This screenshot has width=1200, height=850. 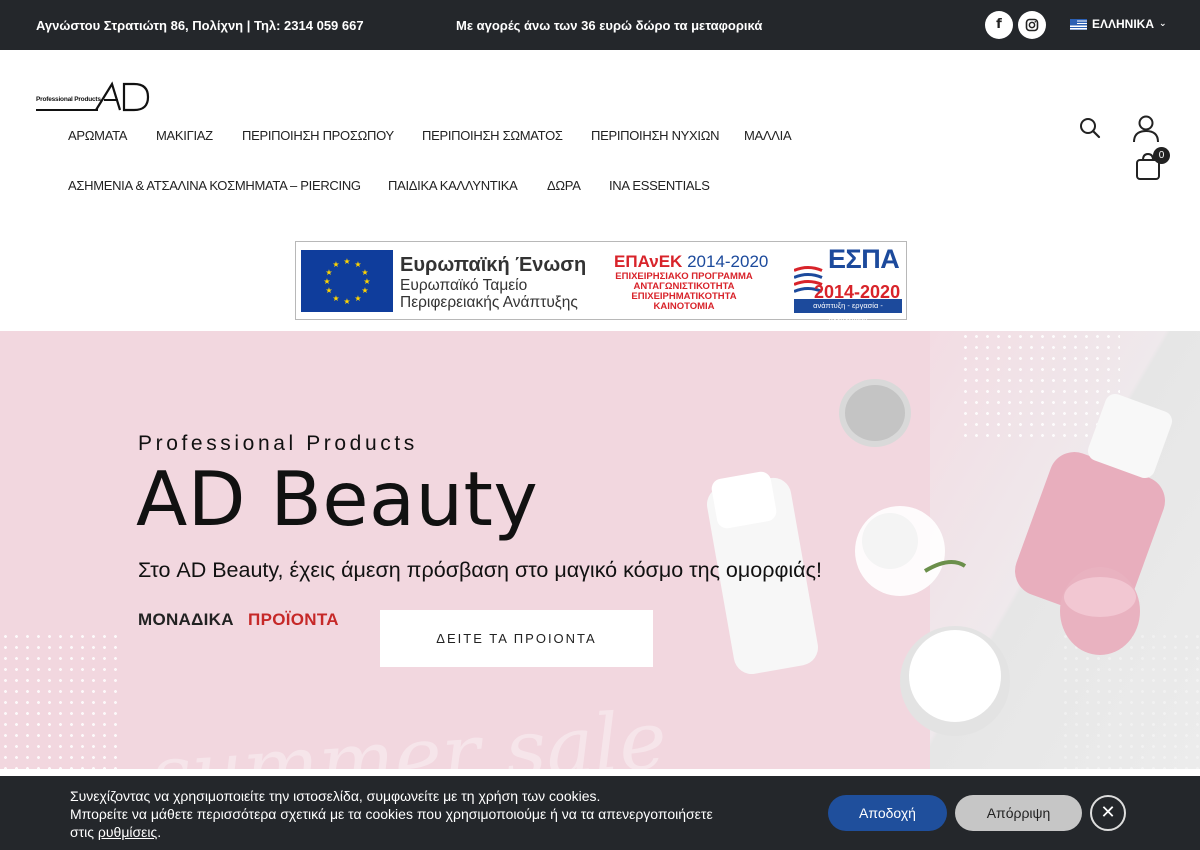 What do you see at coordinates (184, 135) in the screenshot?
I see `nav-item-makeup: ΜΑΚΙΓΙΑΖ` at bounding box center [184, 135].